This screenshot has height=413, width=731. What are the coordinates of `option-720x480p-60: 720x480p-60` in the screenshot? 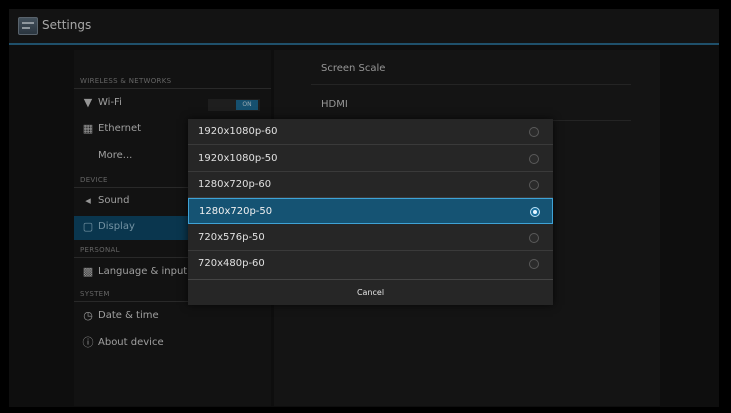 It's located at (370, 264).